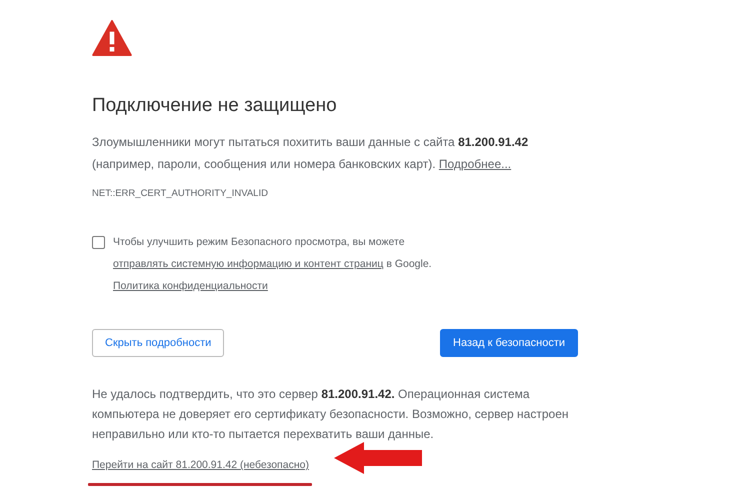  Describe the element at coordinates (509, 343) in the screenshot. I see `back-to-safety-button: Назад к безопасности` at that location.